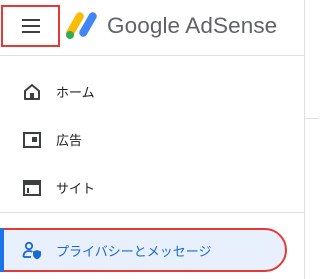 The image size is (320, 279). Describe the element at coordinates (76, 189) in the screenshot. I see `sidebar-item-label: サイト` at that location.